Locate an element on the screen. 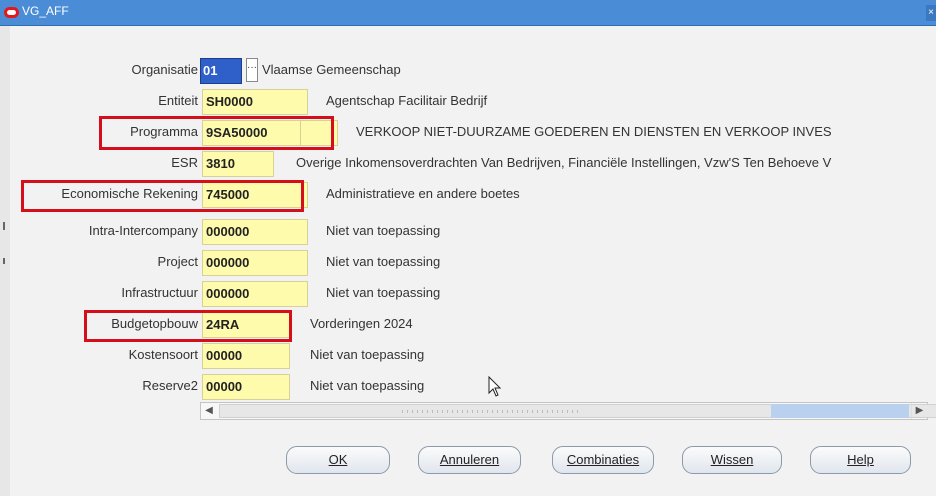  window-title: VG_AFF is located at coordinates (45, 11).